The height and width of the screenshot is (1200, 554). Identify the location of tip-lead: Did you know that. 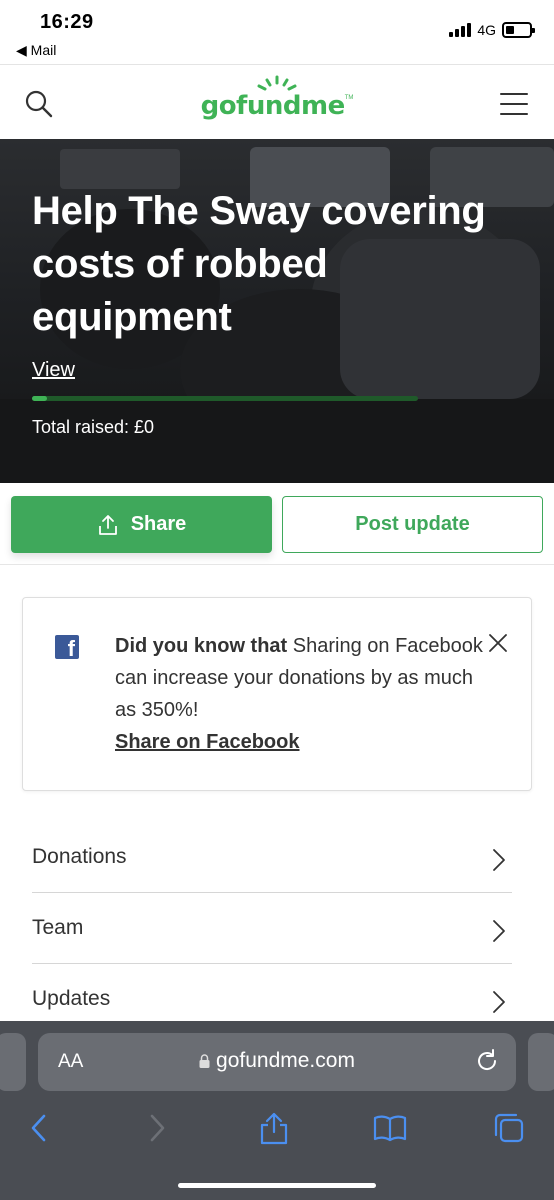
(201, 646).